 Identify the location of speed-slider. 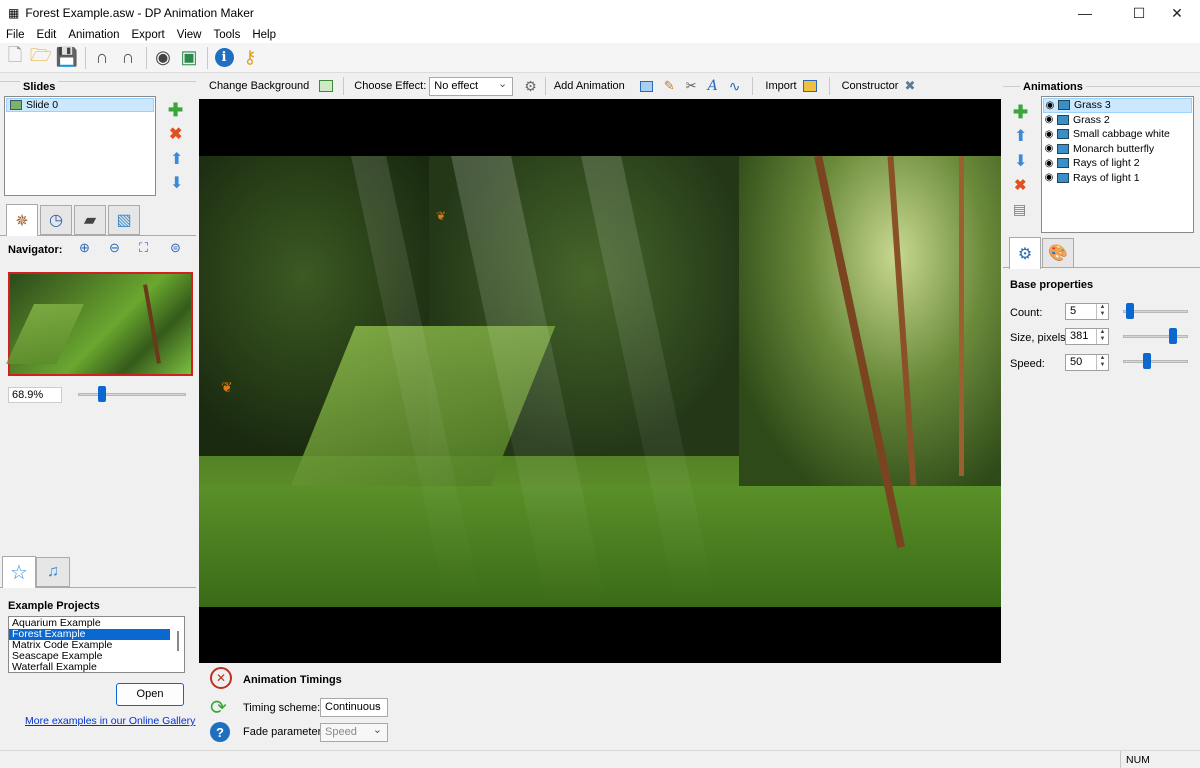
(1155, 361).